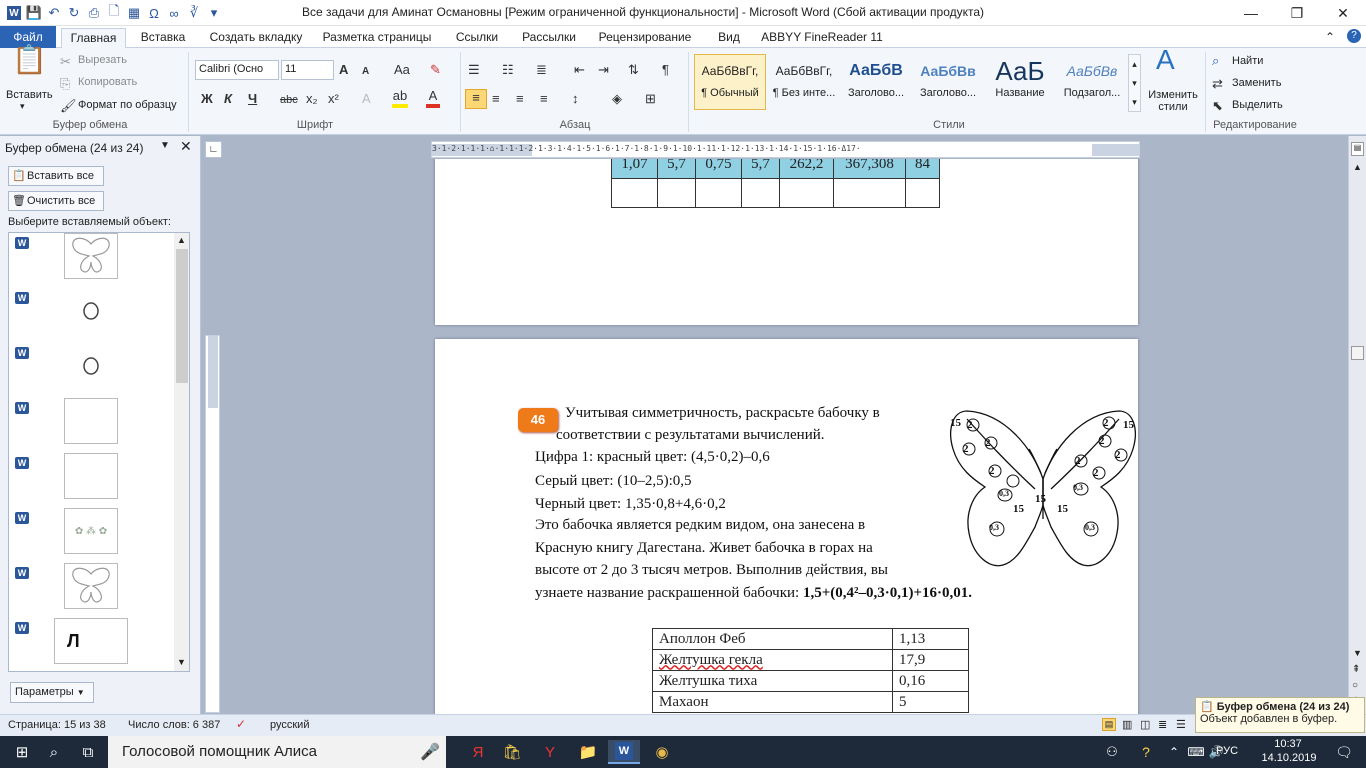 The height and width of the screenshot is (768, 1366). Describe the element at coordinates (1330, 37) in the screenshot. I see `collapse-ribbon-icon: ⌃` at that location.